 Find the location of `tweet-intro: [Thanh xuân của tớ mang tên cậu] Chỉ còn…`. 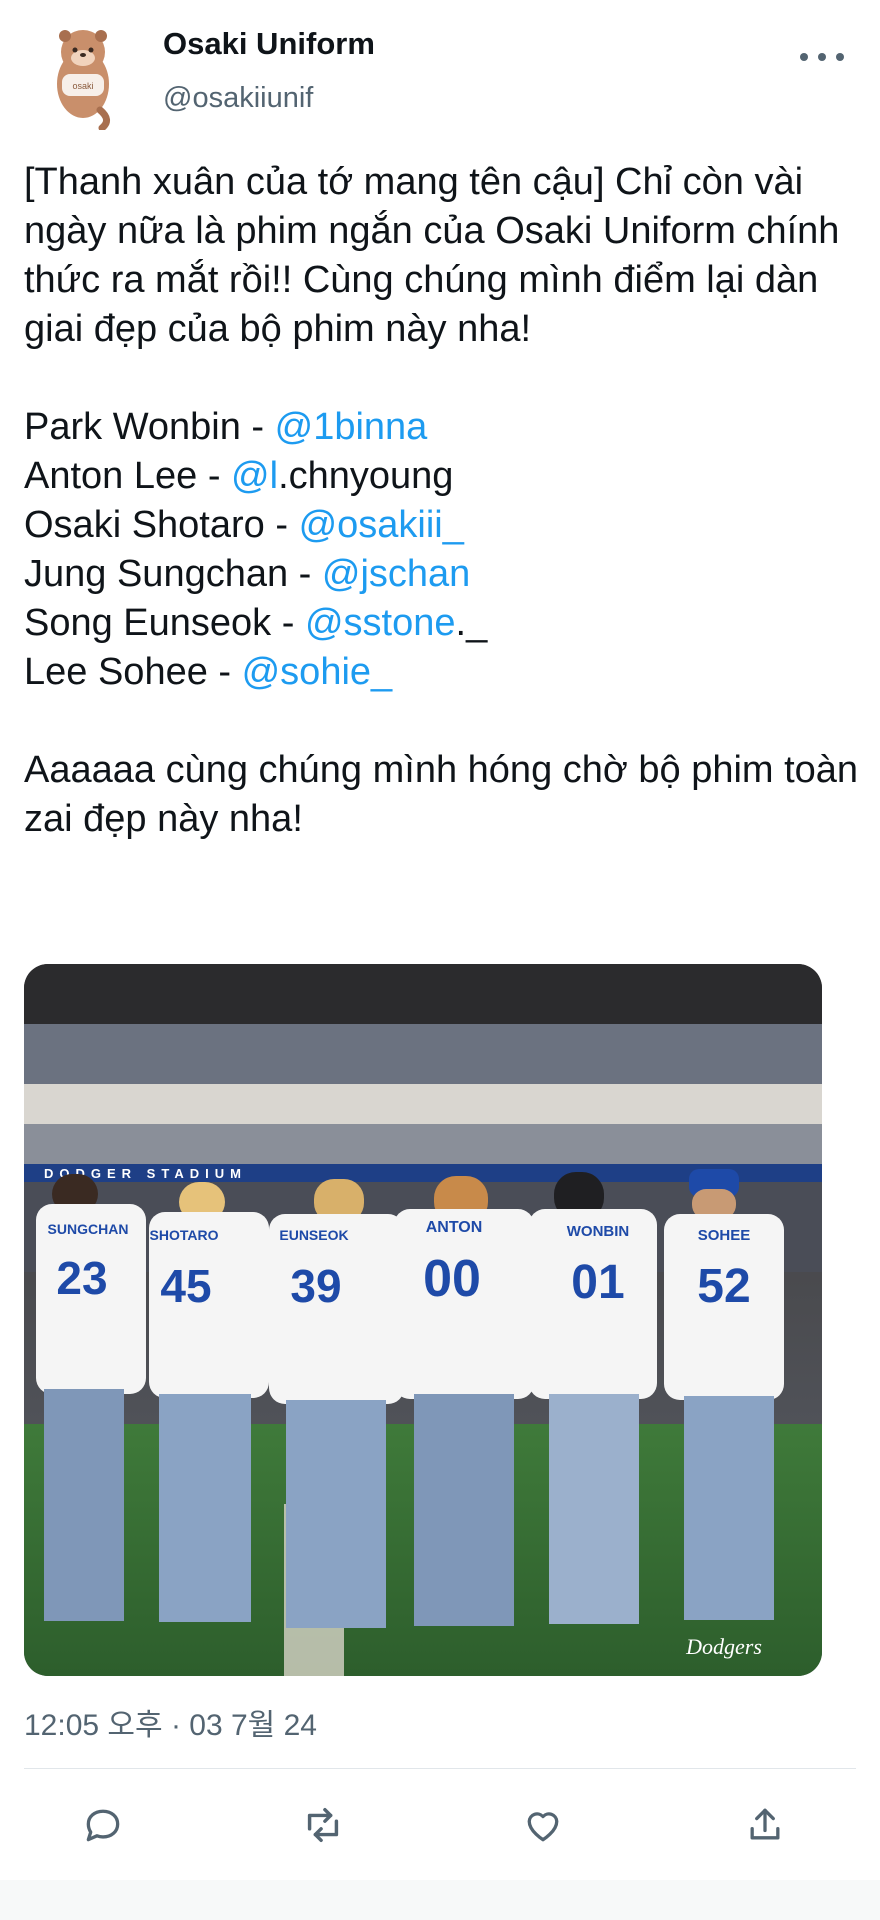

tweet-intro: [Thanh xuân của tớ mang tên cậu] Chỉ còn… is located at coordinates (432, 255).